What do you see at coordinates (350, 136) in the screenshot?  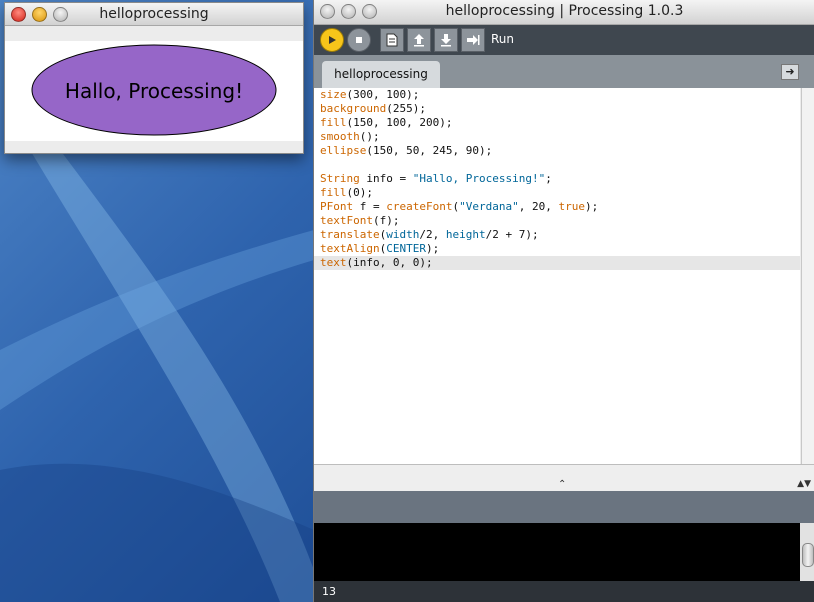 I see `code-line: smooth();` at bounding box center [350, 136].